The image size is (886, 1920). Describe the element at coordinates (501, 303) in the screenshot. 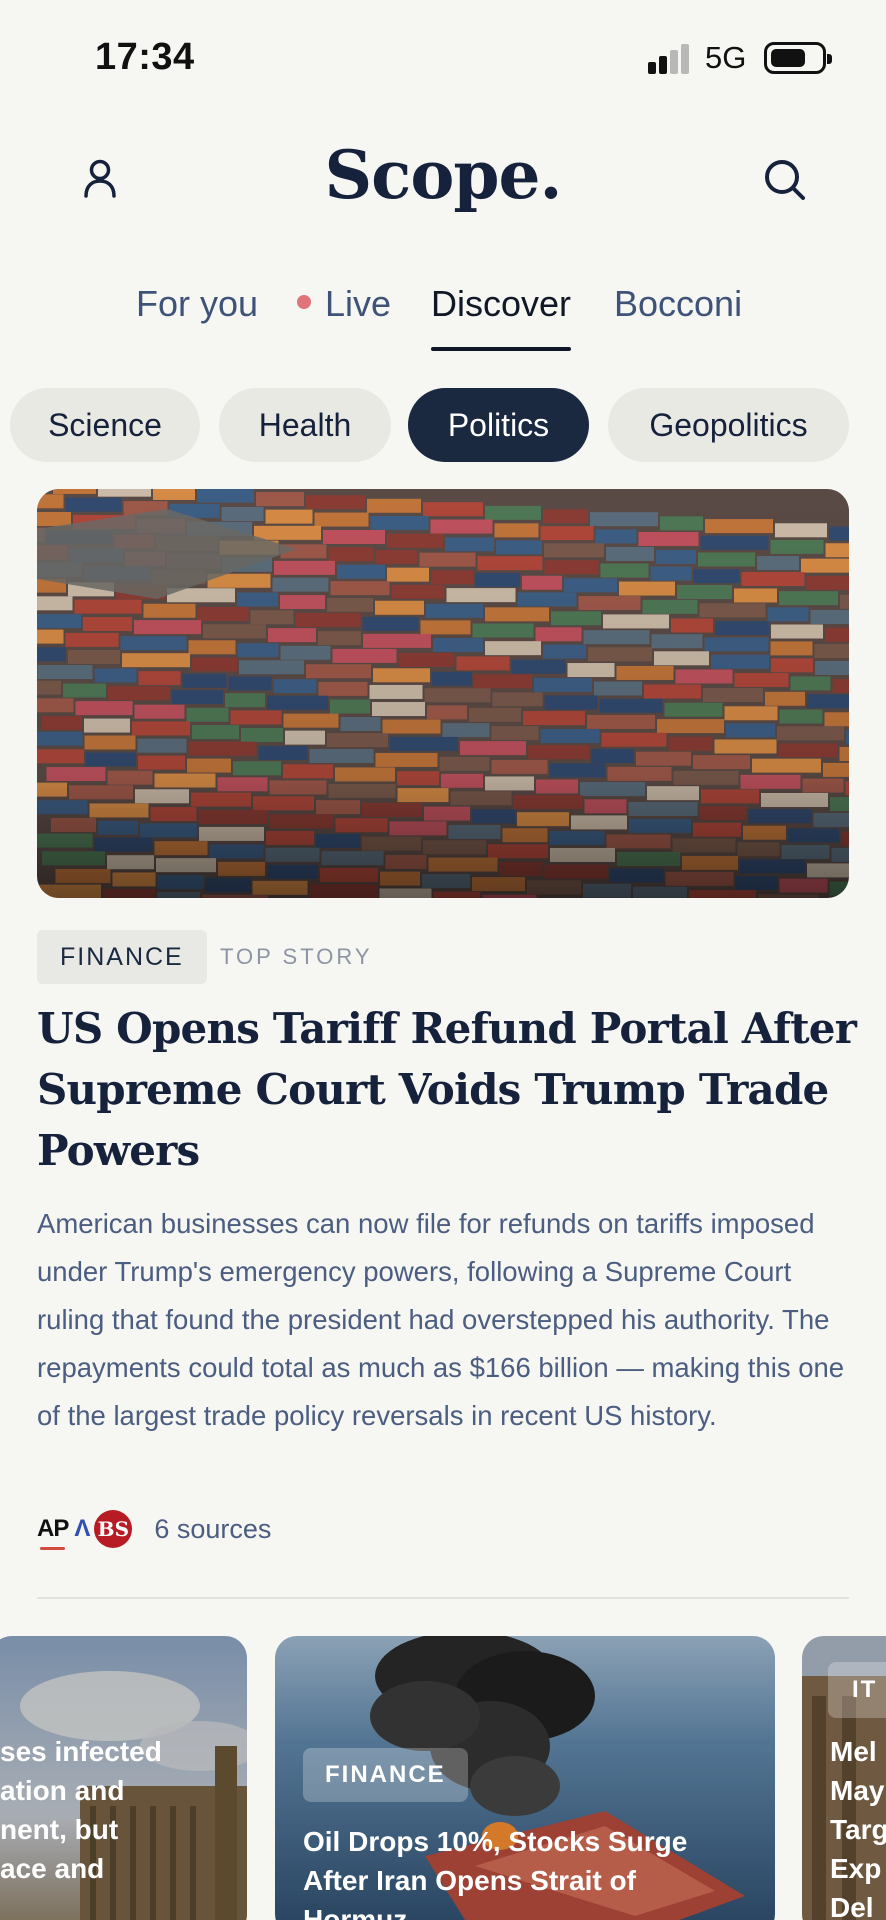

I see `tab-label: Discover` at that location.